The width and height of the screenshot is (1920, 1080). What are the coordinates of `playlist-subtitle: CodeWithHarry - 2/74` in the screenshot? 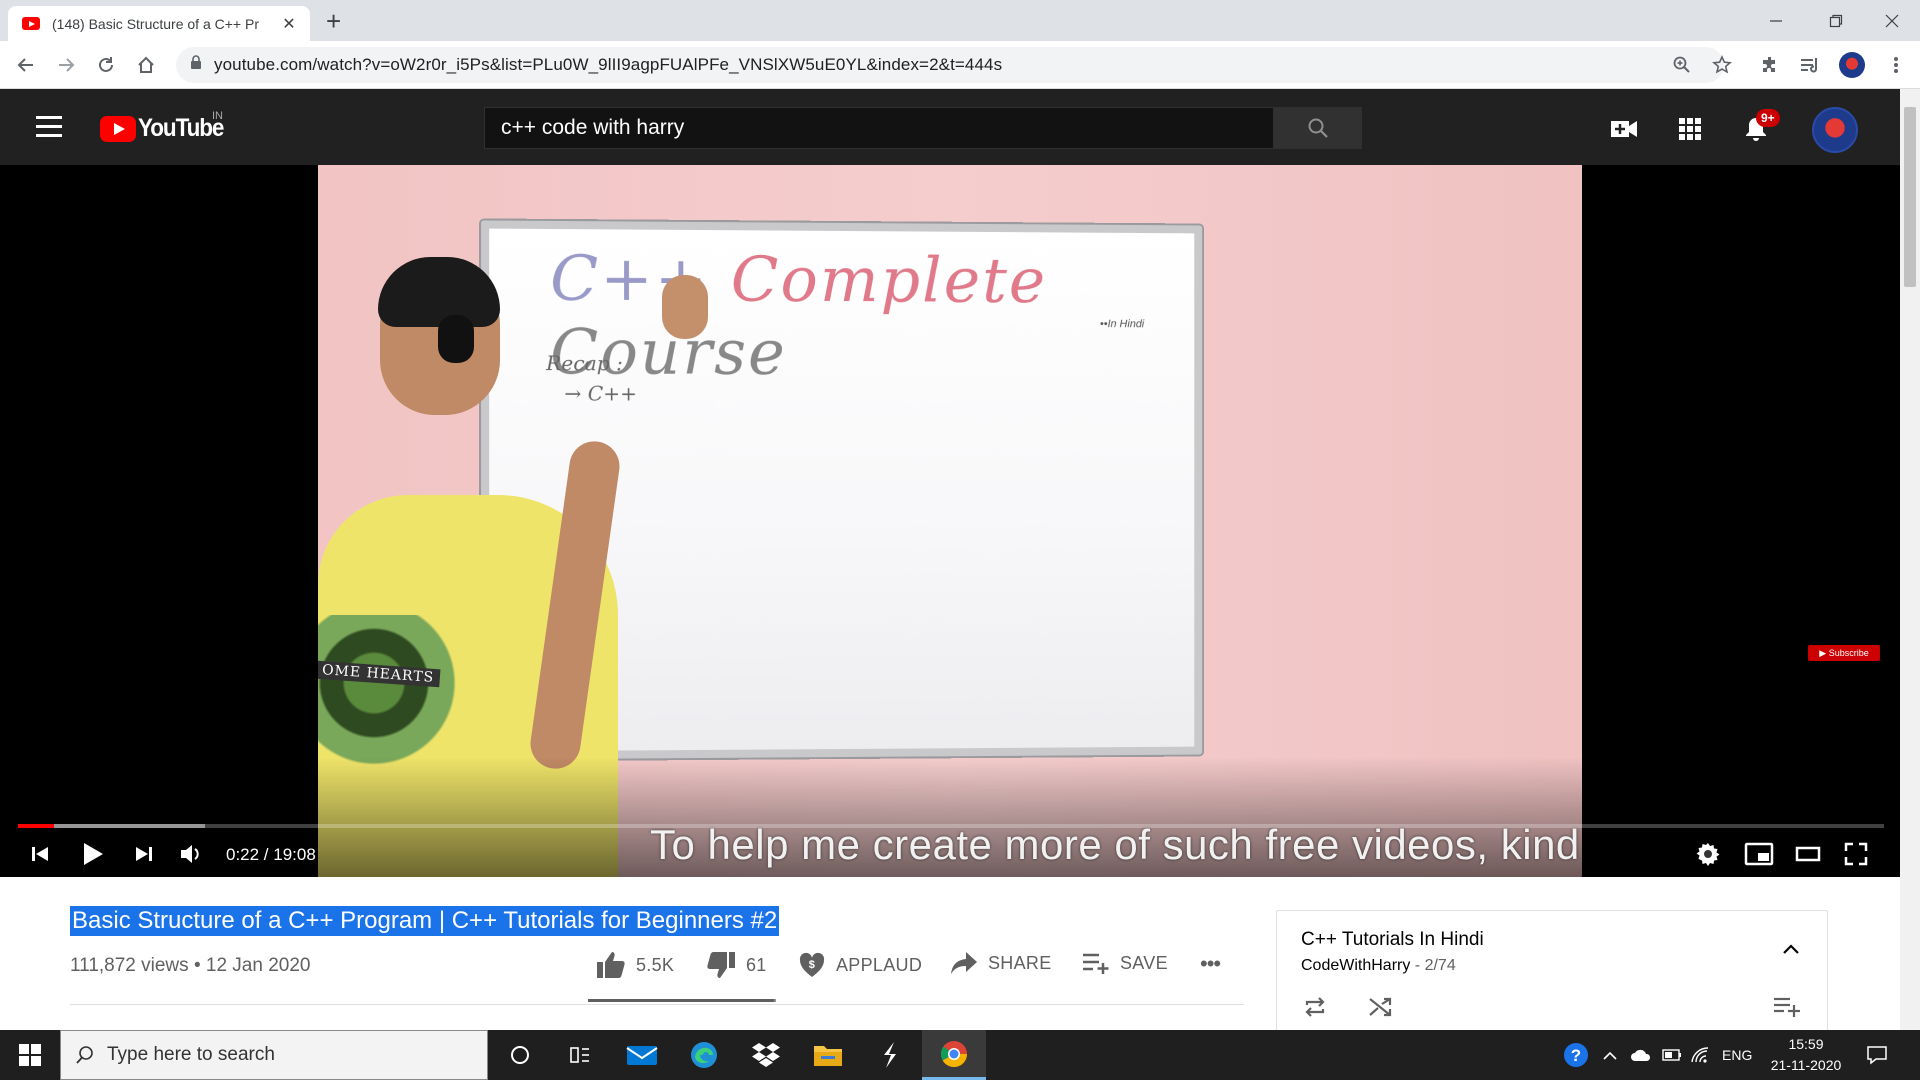 It's located at (1378, 966).